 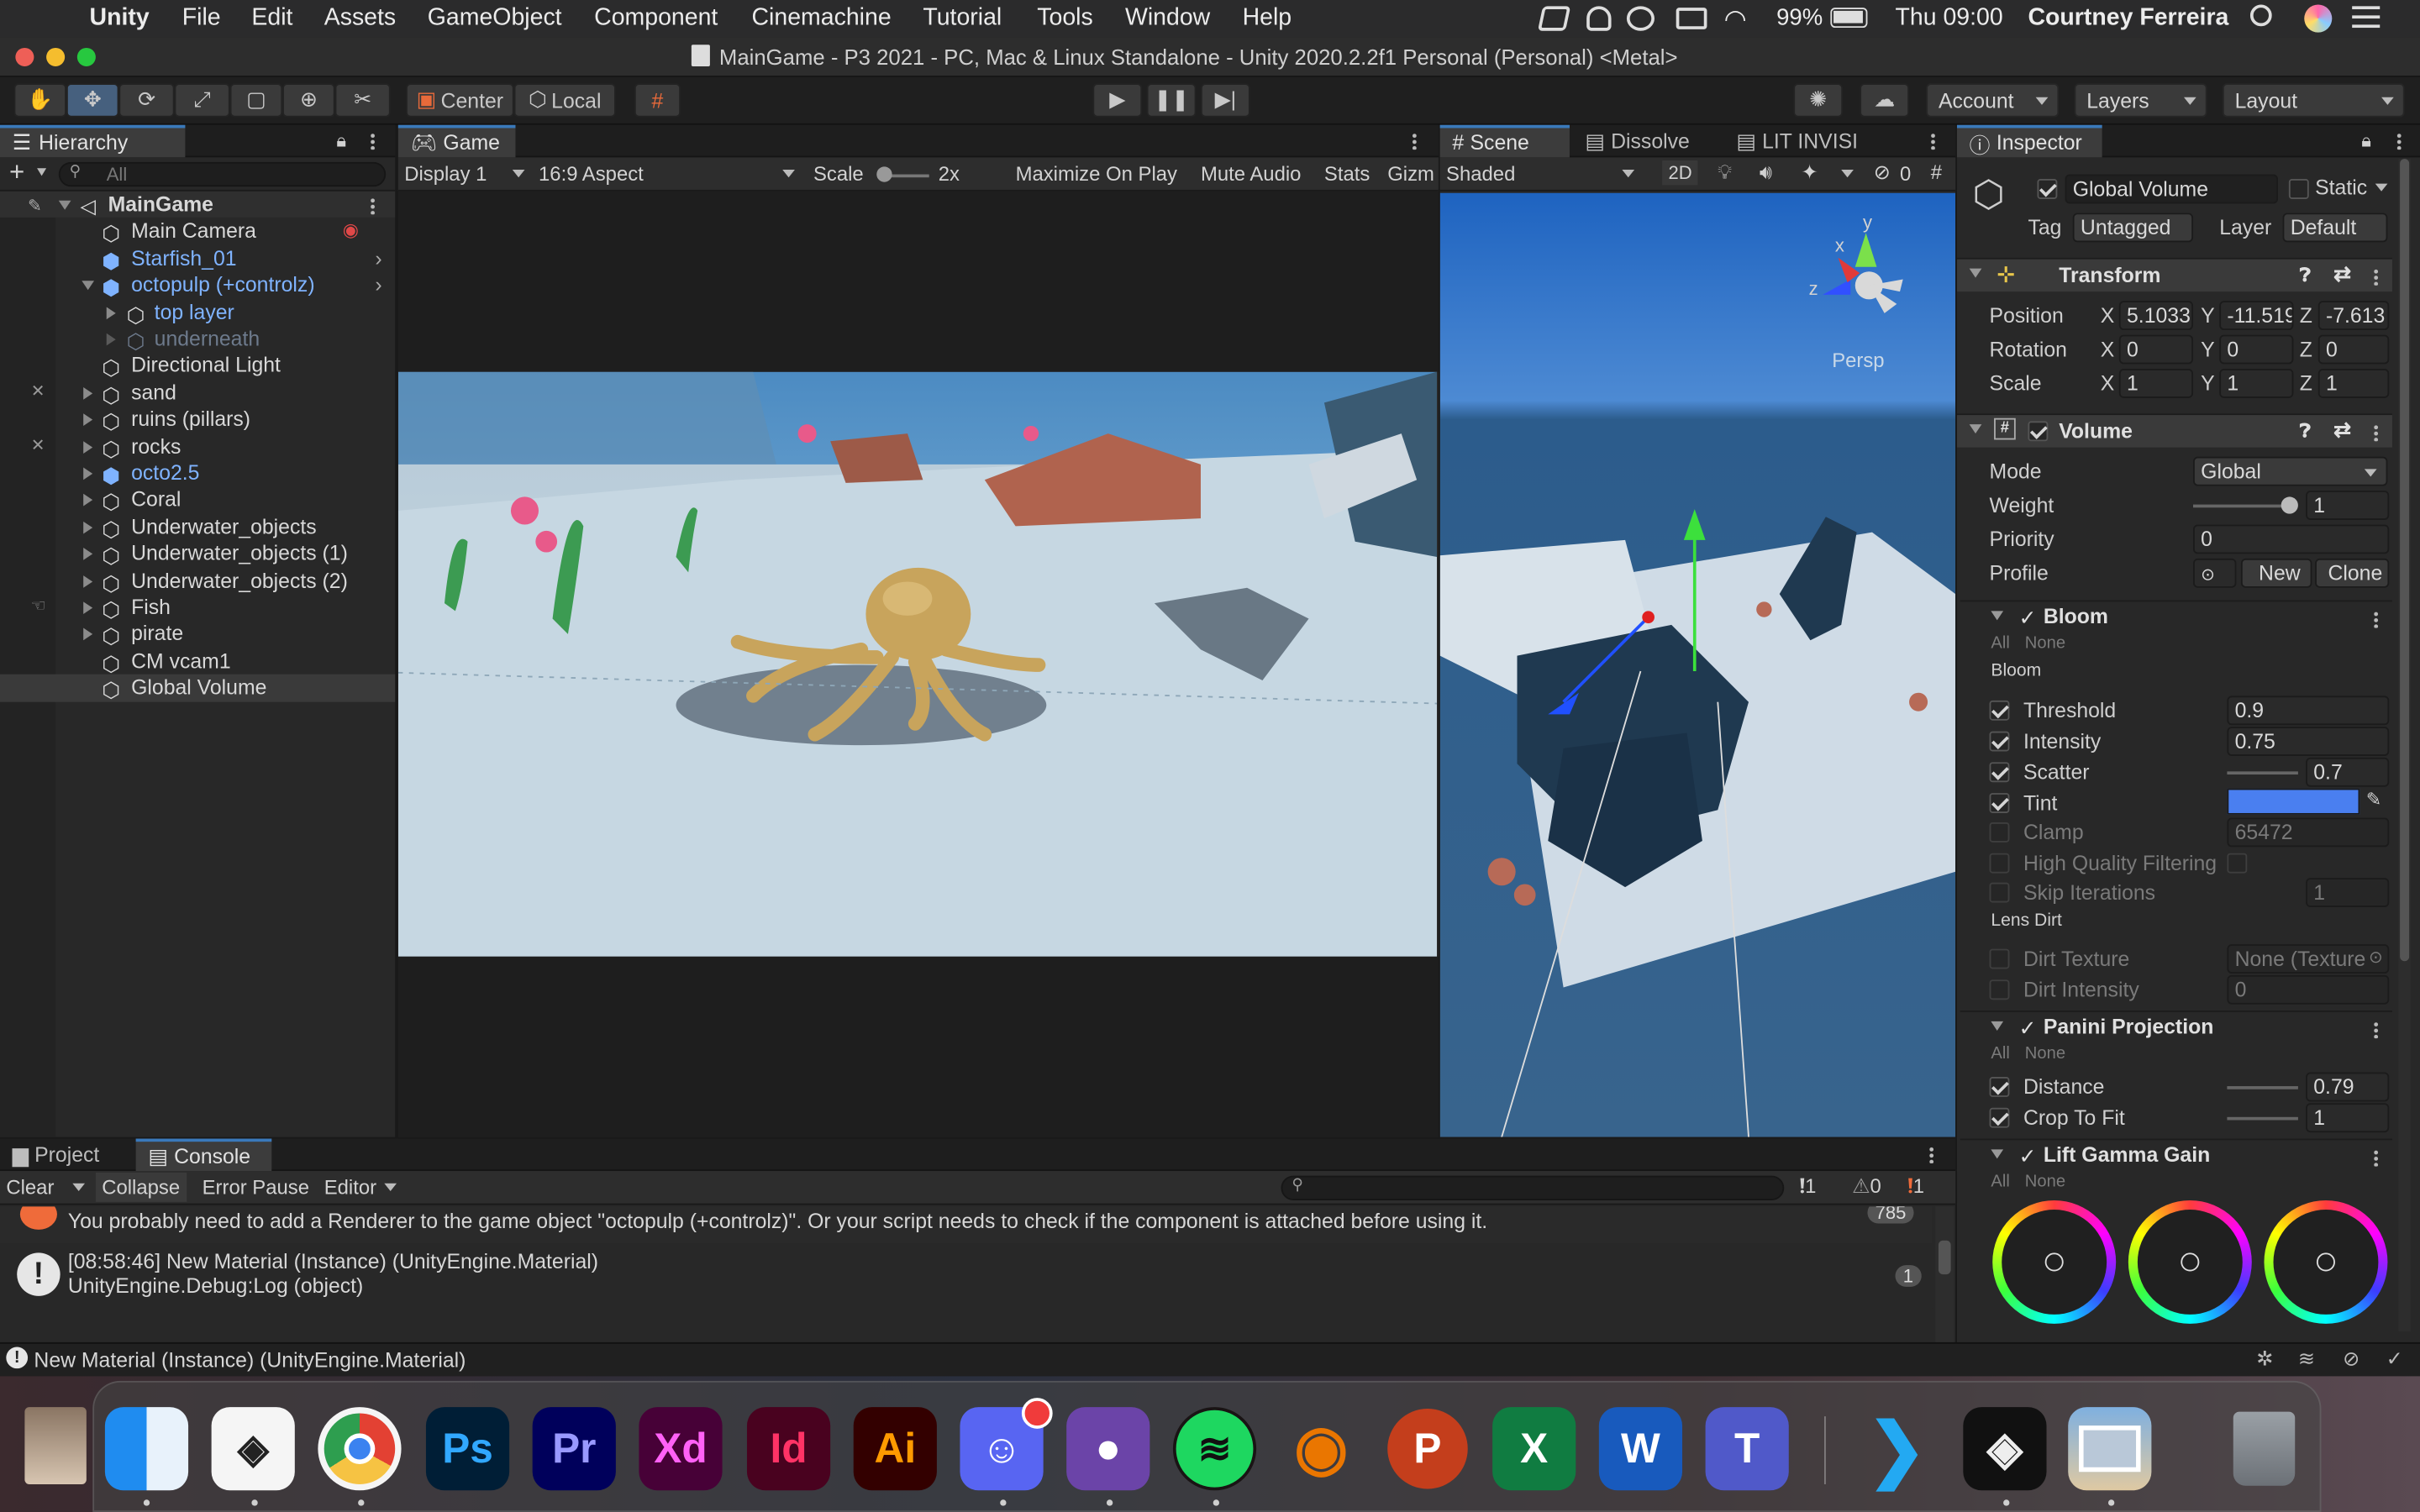 I want to click on dirt-texture-field: None (Texture ⊙, so click(x=2308, y=959).